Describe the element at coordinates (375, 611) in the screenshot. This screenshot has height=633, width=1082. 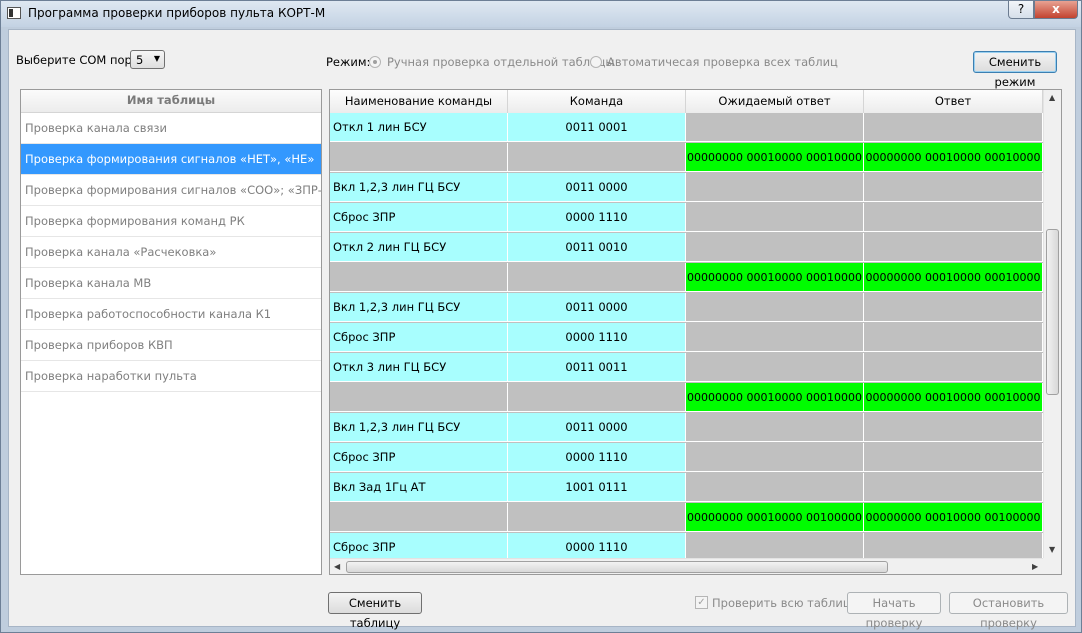
I see `change-table-button: Сменить таблицу` at that location.